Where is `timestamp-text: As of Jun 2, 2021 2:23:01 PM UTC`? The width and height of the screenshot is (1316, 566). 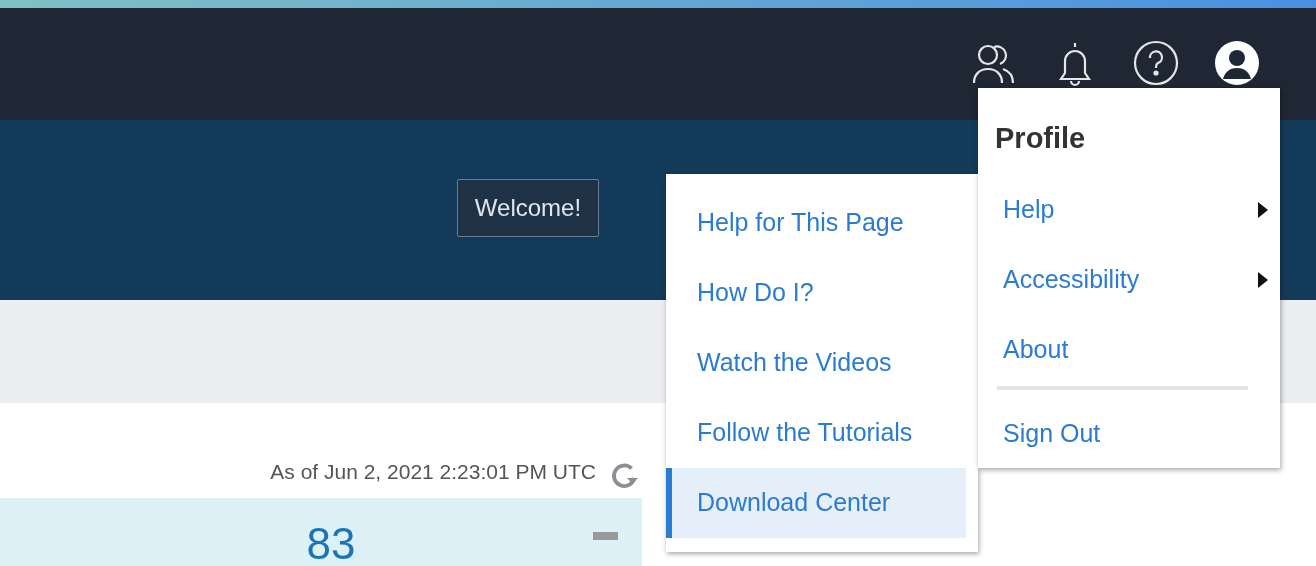 timestamp-text: As of Jun 2, 2021 2:23:01 PM UTC is located at coordinates (433, 471).